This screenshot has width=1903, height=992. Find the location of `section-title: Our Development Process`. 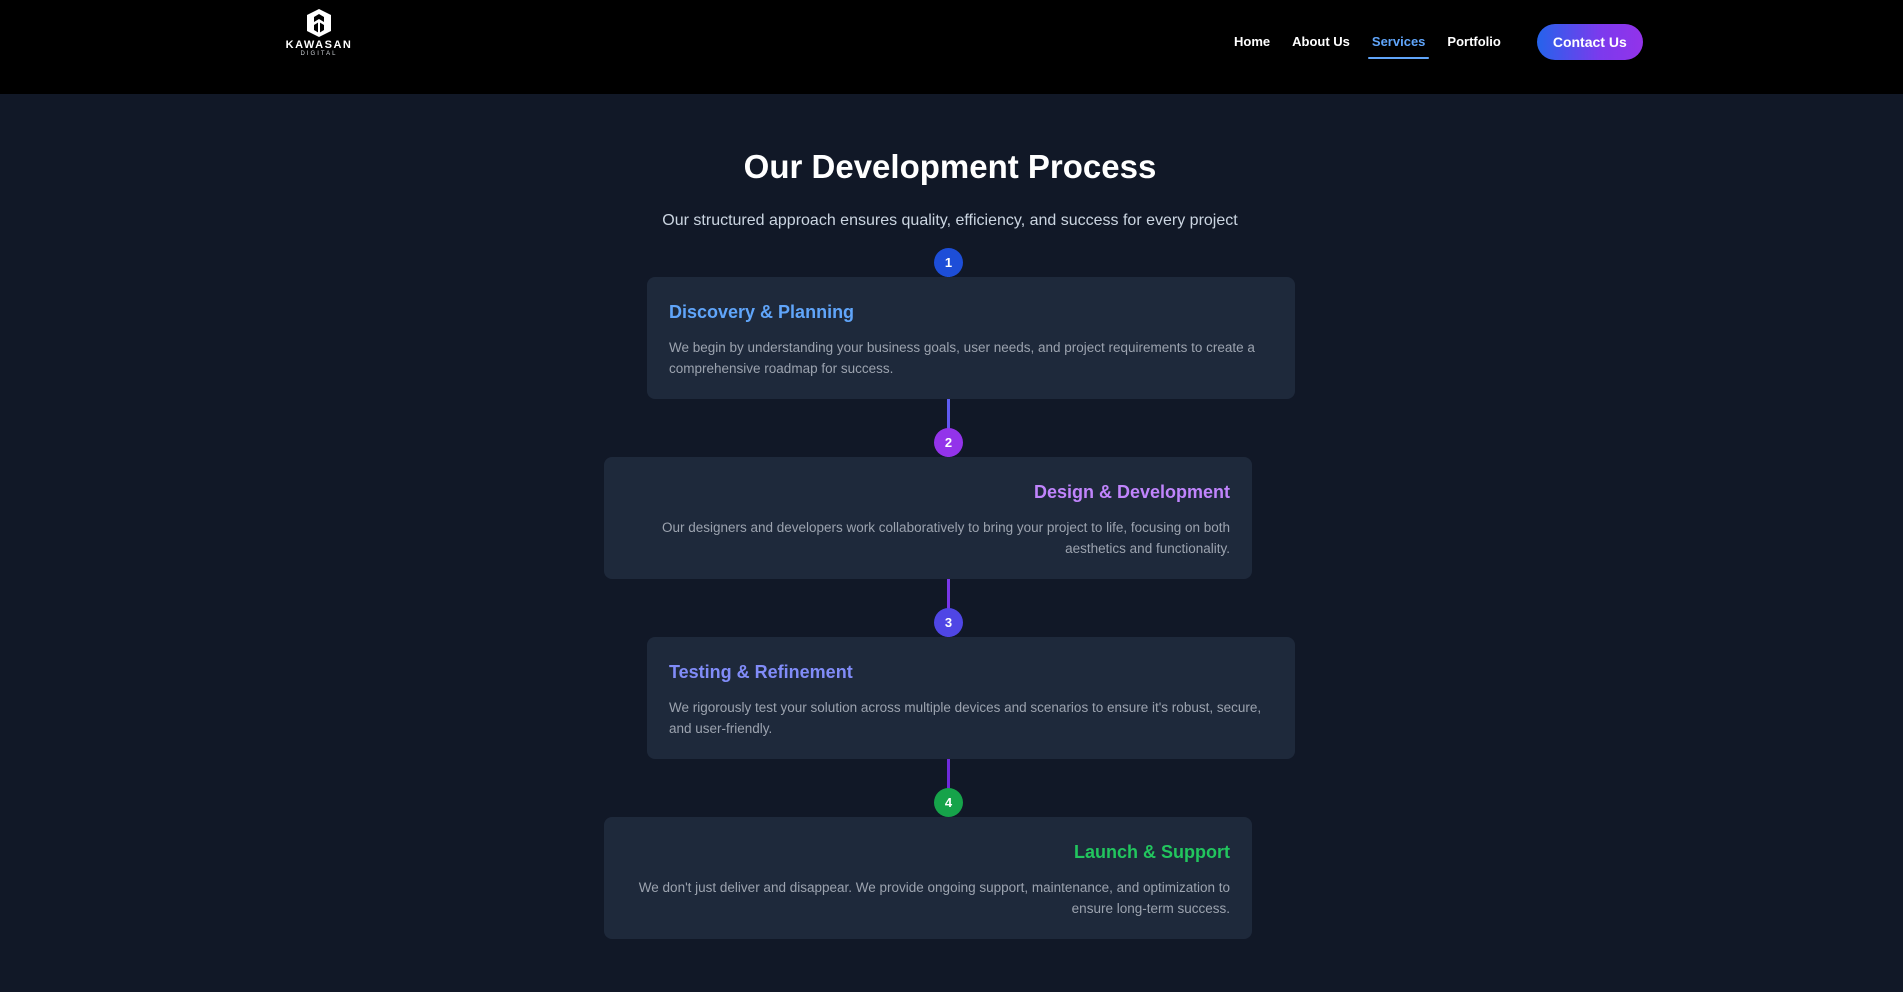

section-title: Our Development Process is located at coordinates (950, 166).